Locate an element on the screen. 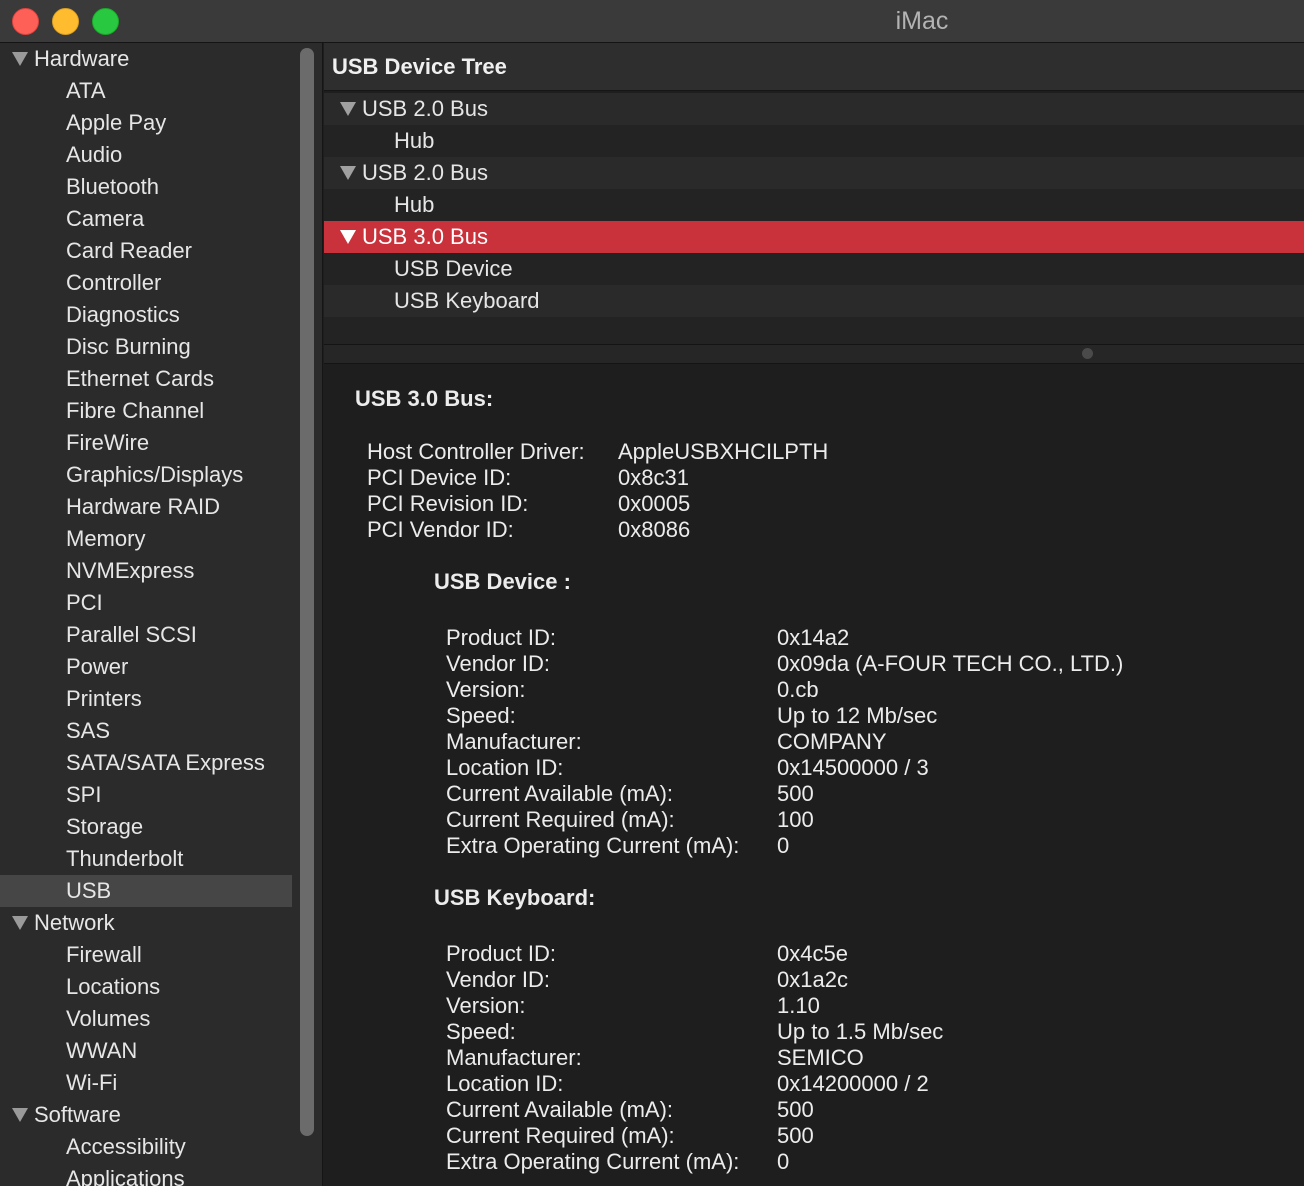 Image resolution: width=1304 pixels, height=1186 pixels. sidebar-item-ata: ATA is located at coordinates (146, 91).